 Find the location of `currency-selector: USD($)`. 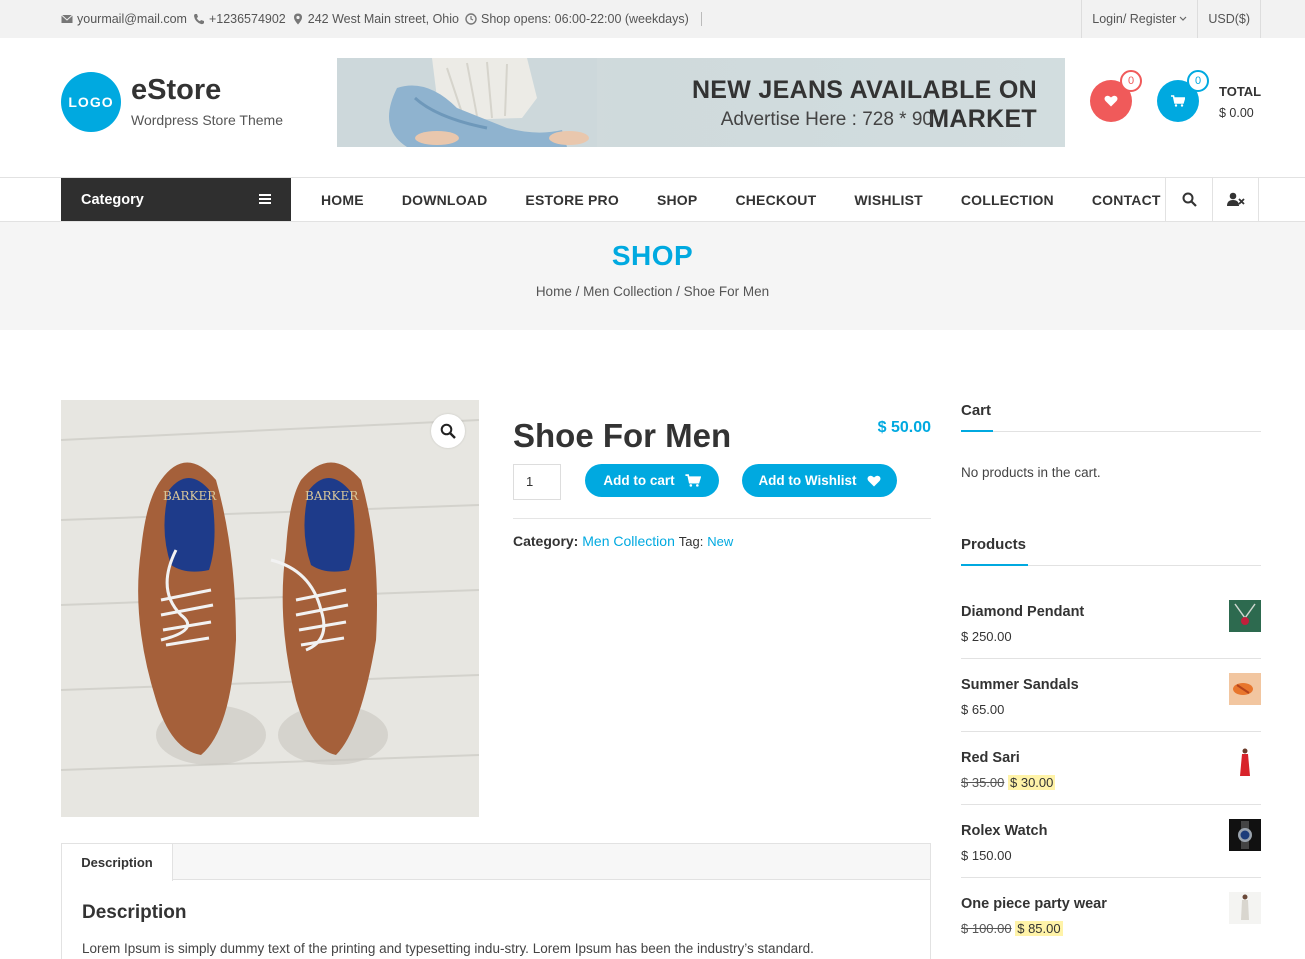

currency-selector: USD($) is located at coordinates (1229, 19).